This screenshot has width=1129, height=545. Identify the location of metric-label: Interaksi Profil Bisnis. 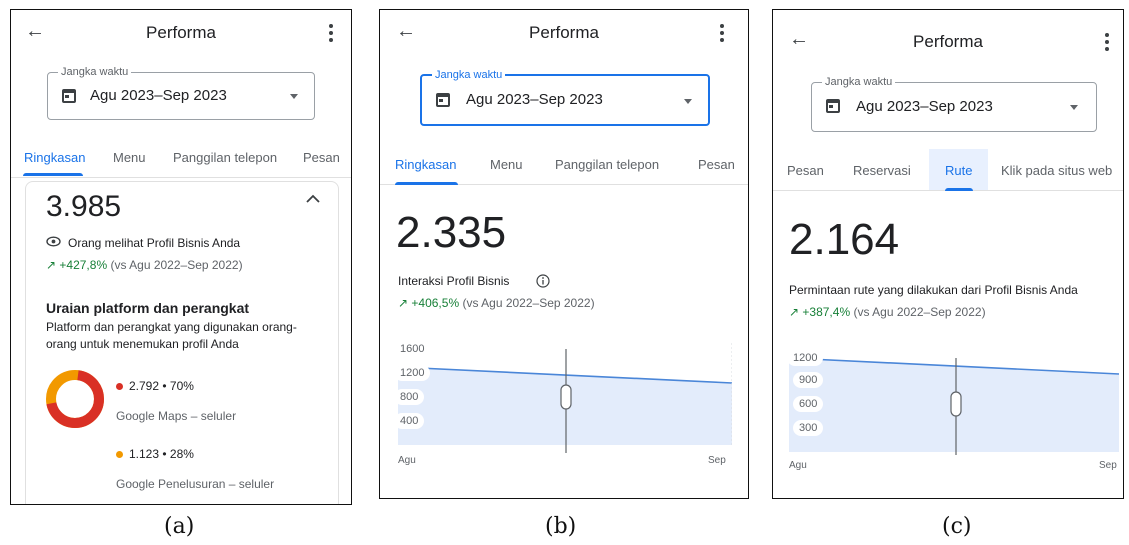
(454, 281).